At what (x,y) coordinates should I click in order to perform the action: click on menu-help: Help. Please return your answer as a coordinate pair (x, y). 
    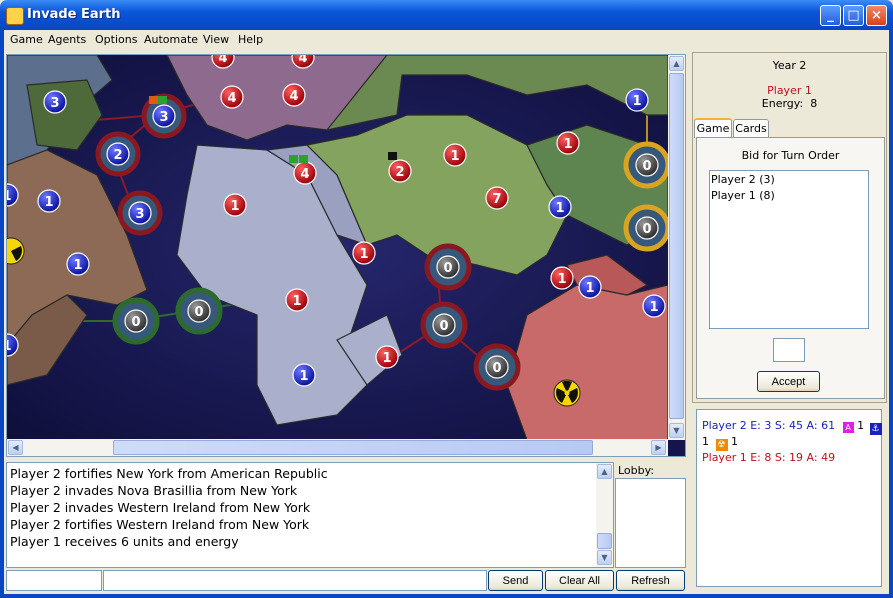
    Looking at the image, I should click on (250, 39).